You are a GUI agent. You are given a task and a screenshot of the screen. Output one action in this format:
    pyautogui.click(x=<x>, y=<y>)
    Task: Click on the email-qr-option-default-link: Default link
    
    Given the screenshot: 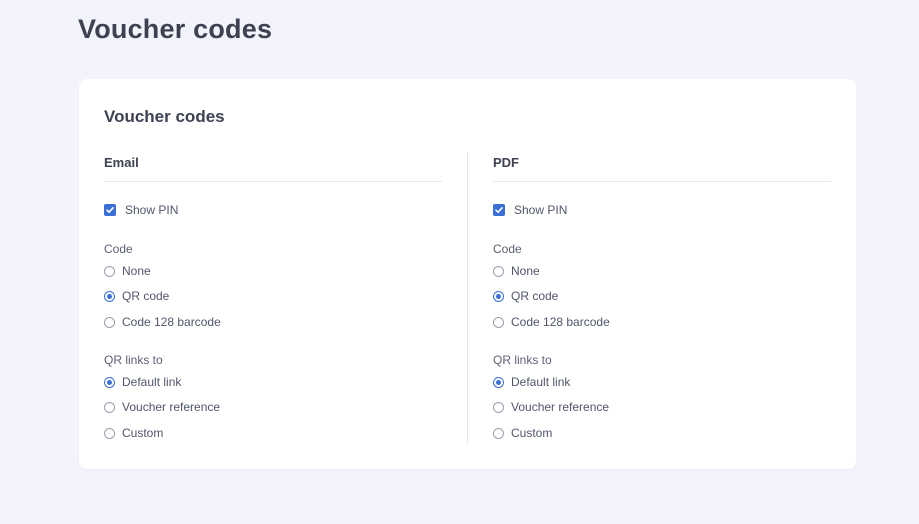 What is the action you would take?
    pyautogui.click(x=142, y=382)
    